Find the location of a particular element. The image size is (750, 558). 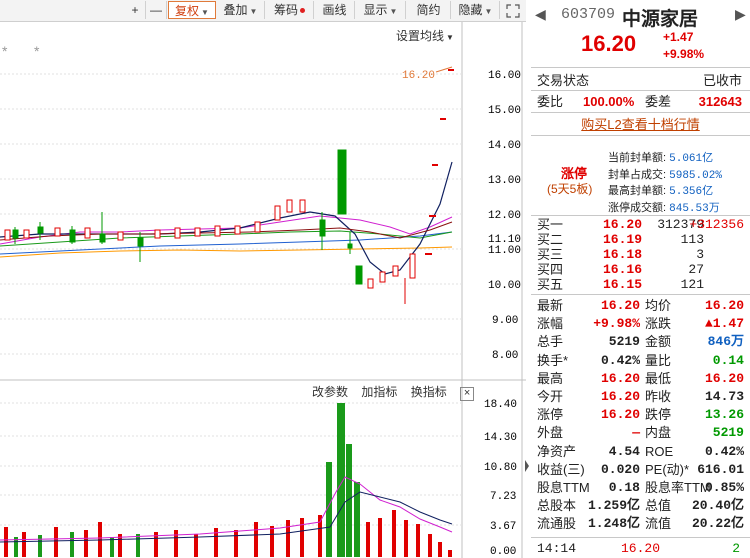

stat-value: 0.14 is located at coordinates (728, 360).